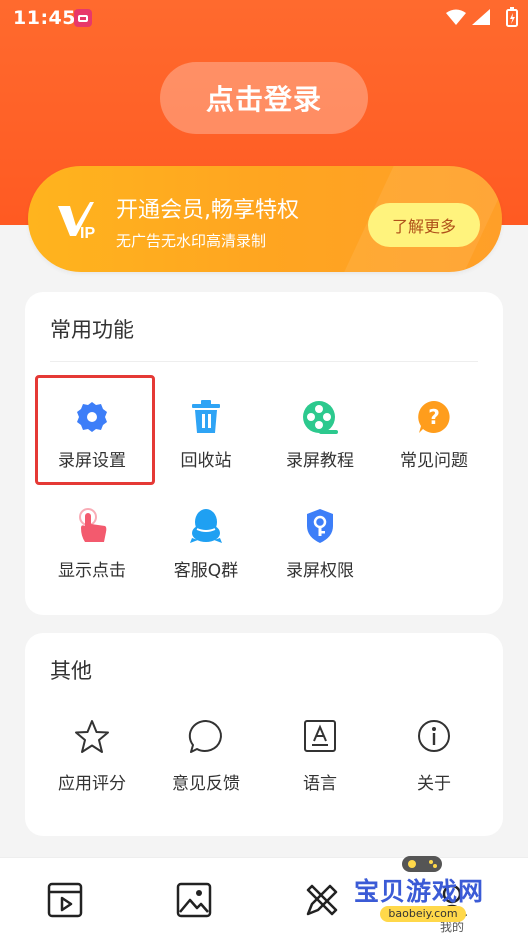  I want to click on language-icon, so click(320, 736).